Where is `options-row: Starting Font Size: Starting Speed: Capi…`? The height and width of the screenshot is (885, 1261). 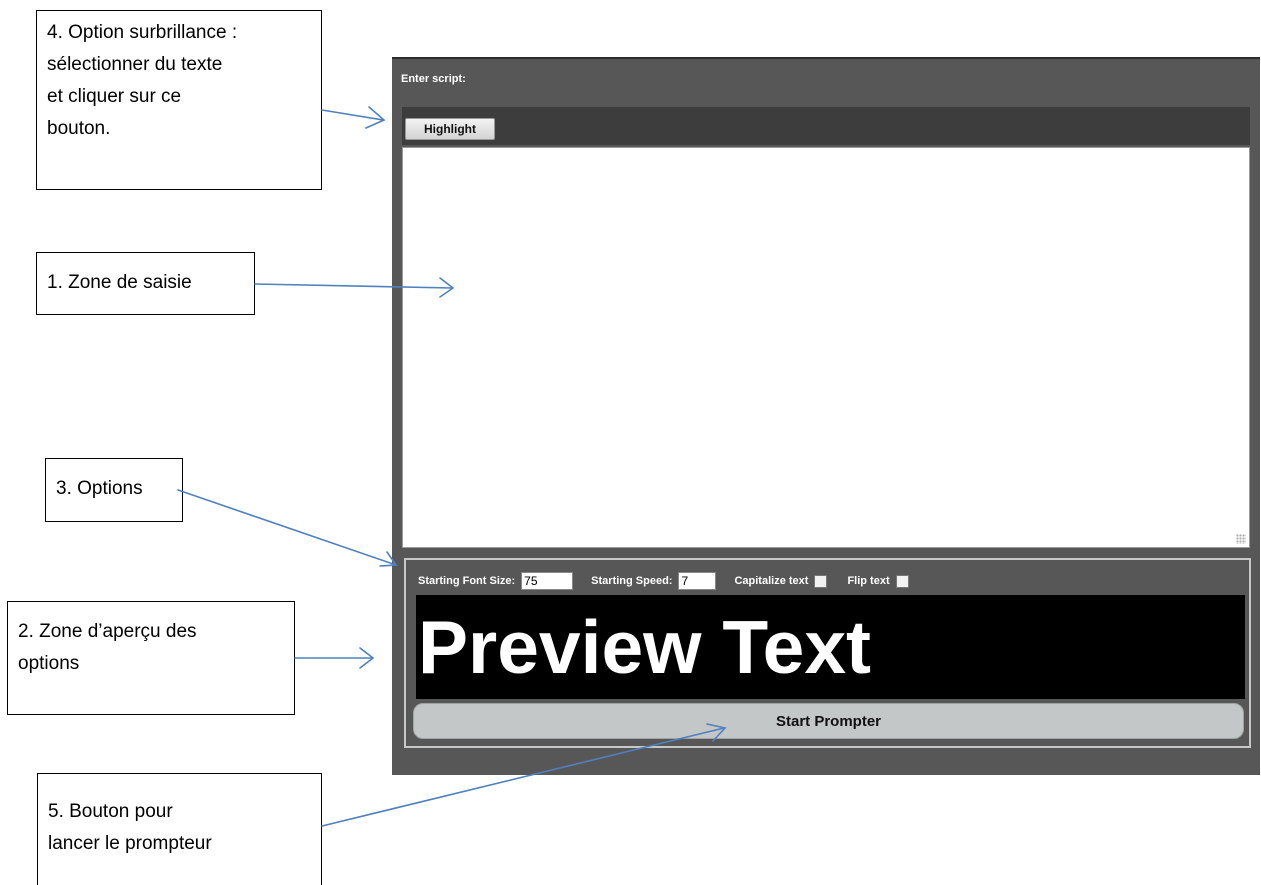 options-row: Starting Font Size: Starting Speed: Capi… is located at coordinates (670, 581).